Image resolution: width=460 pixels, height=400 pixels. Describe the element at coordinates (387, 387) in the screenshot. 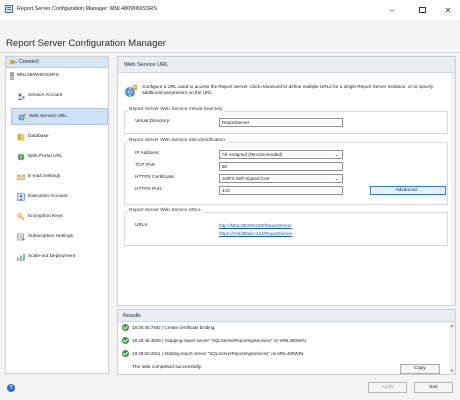

I see `apply-button: Apply` at that location.